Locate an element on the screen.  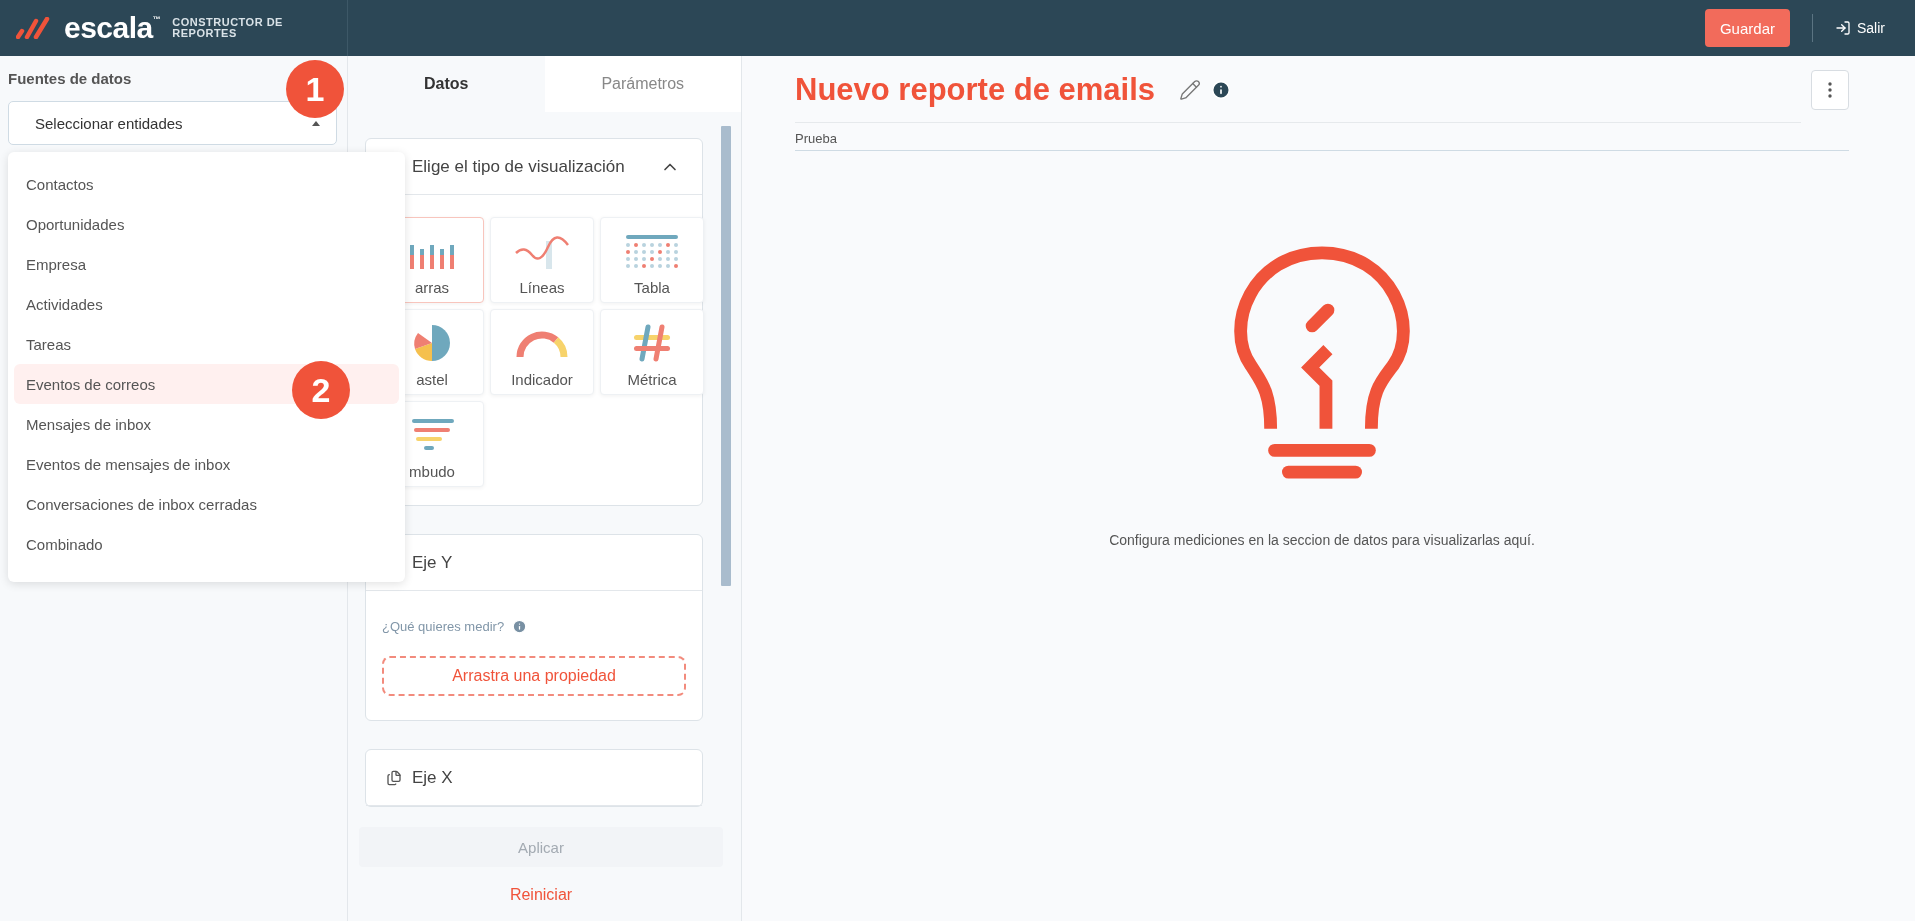
dropdown-option: Conversaciones de inbox cerradas is located at coordinates (206, 504).